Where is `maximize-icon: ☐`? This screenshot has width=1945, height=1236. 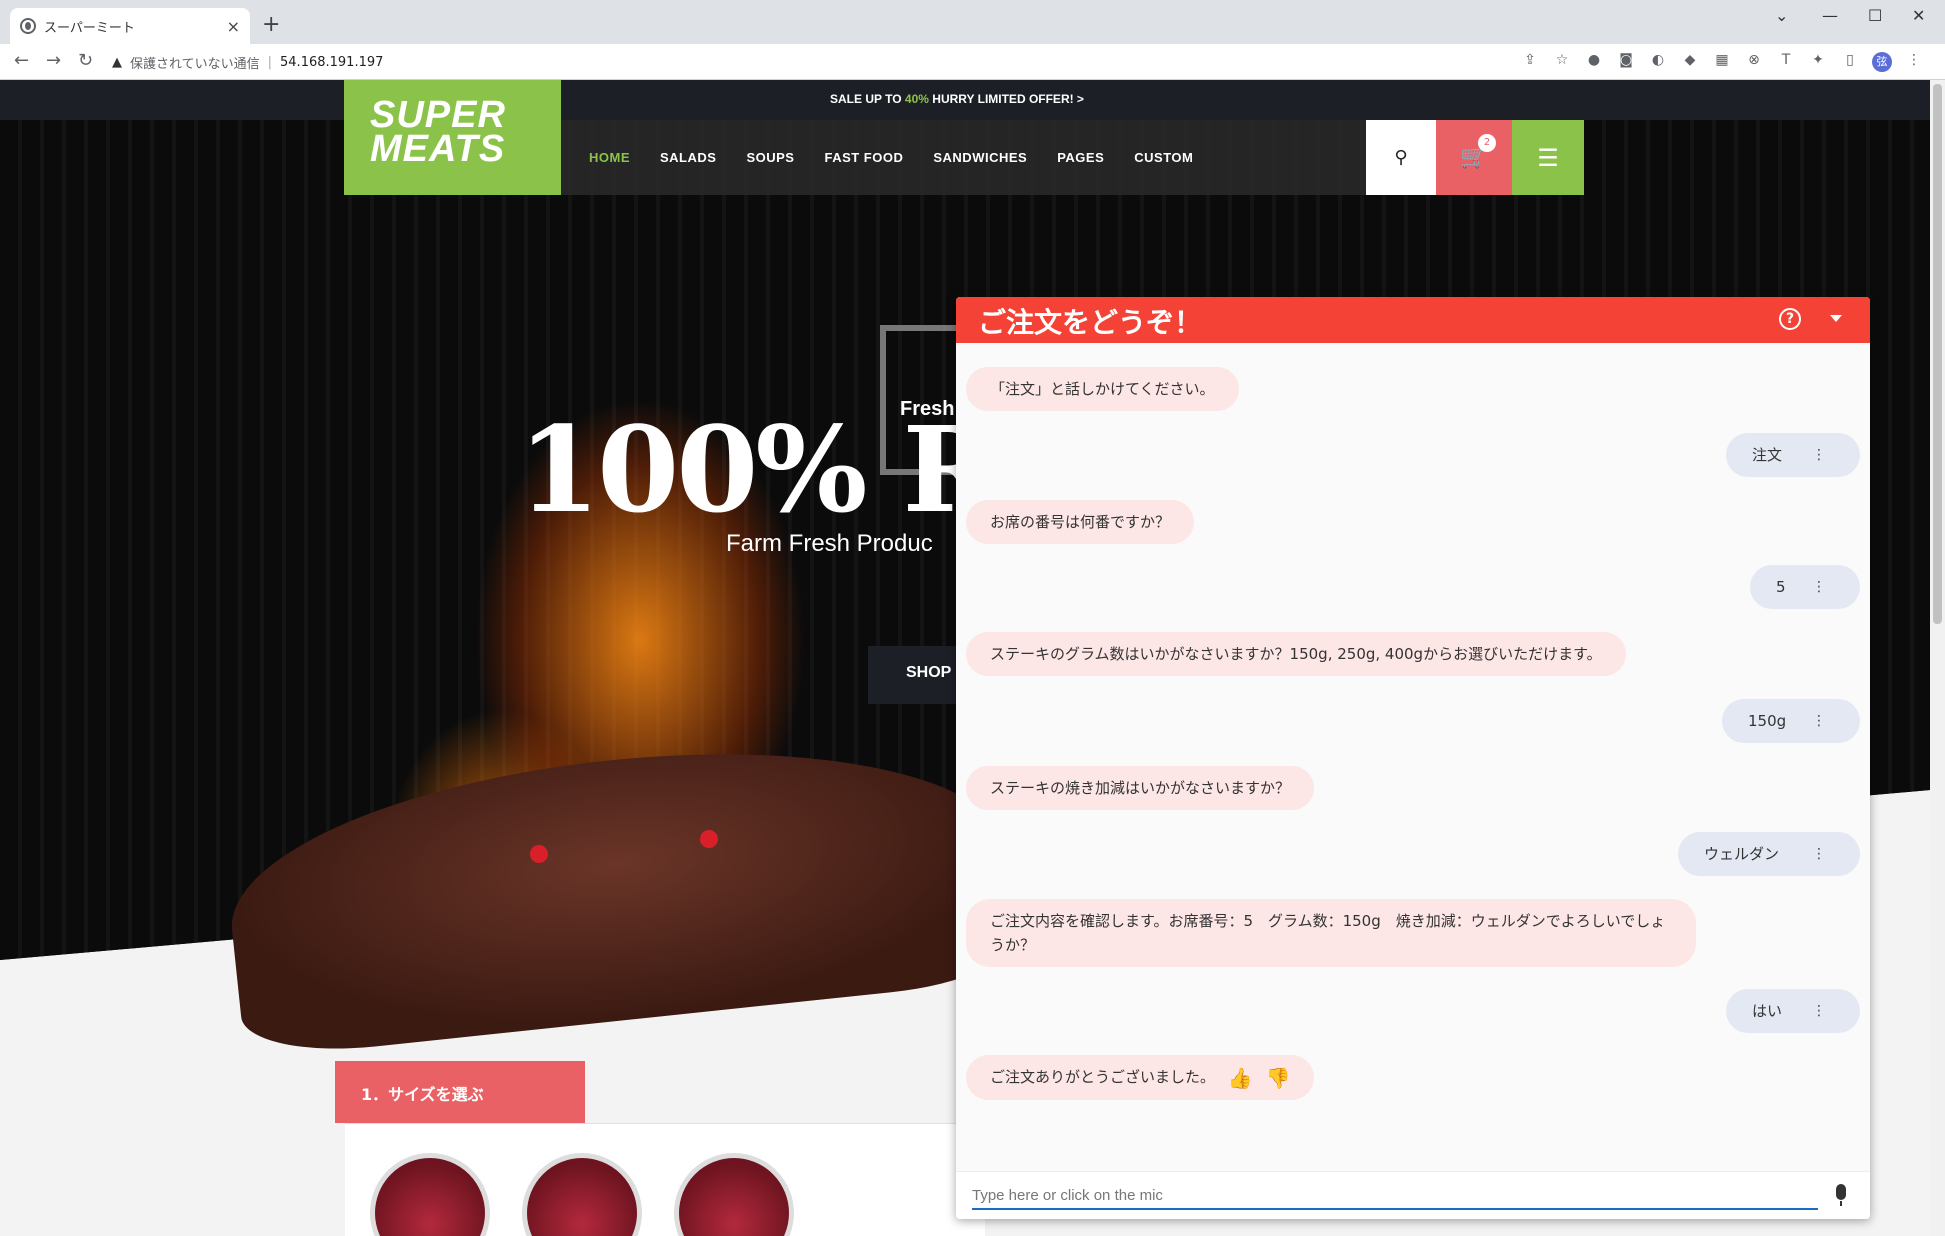 maximize-icon: ☐ is located at coordinates (1875, 15).